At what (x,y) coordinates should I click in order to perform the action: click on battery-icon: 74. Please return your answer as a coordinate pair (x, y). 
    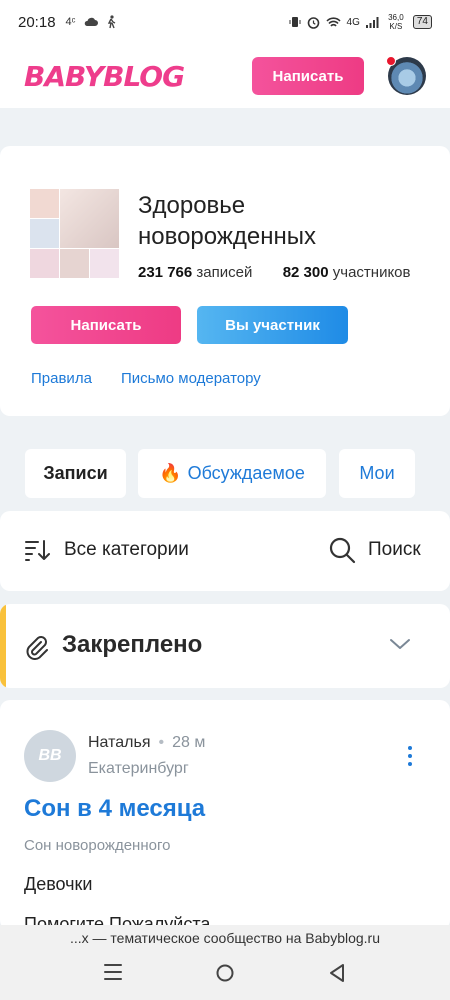
    Looking at the image, I should click on (422, 22).